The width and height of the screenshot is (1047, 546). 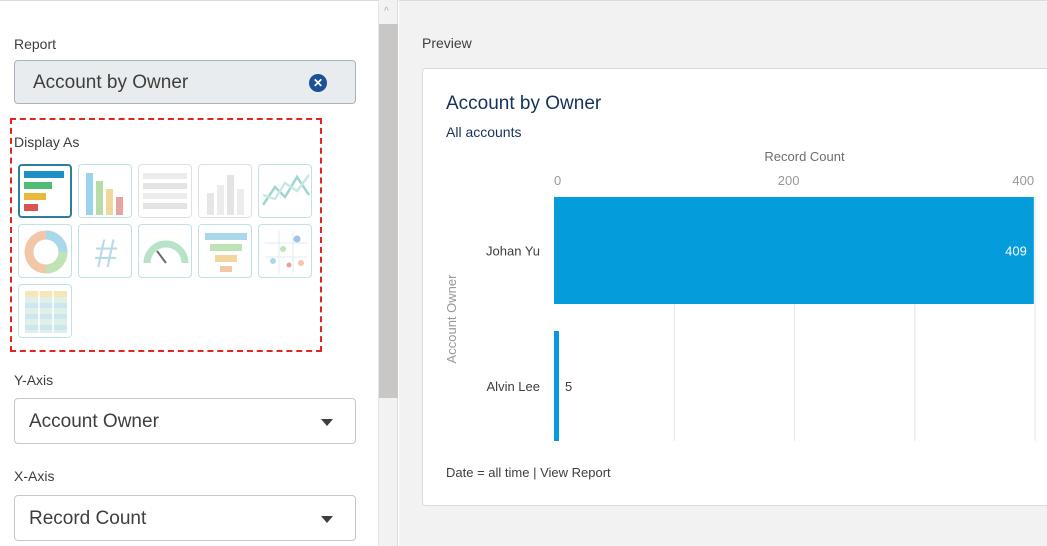 I want to click on chart-footer: Date = all time | View Report, so click(x=528, y=472).